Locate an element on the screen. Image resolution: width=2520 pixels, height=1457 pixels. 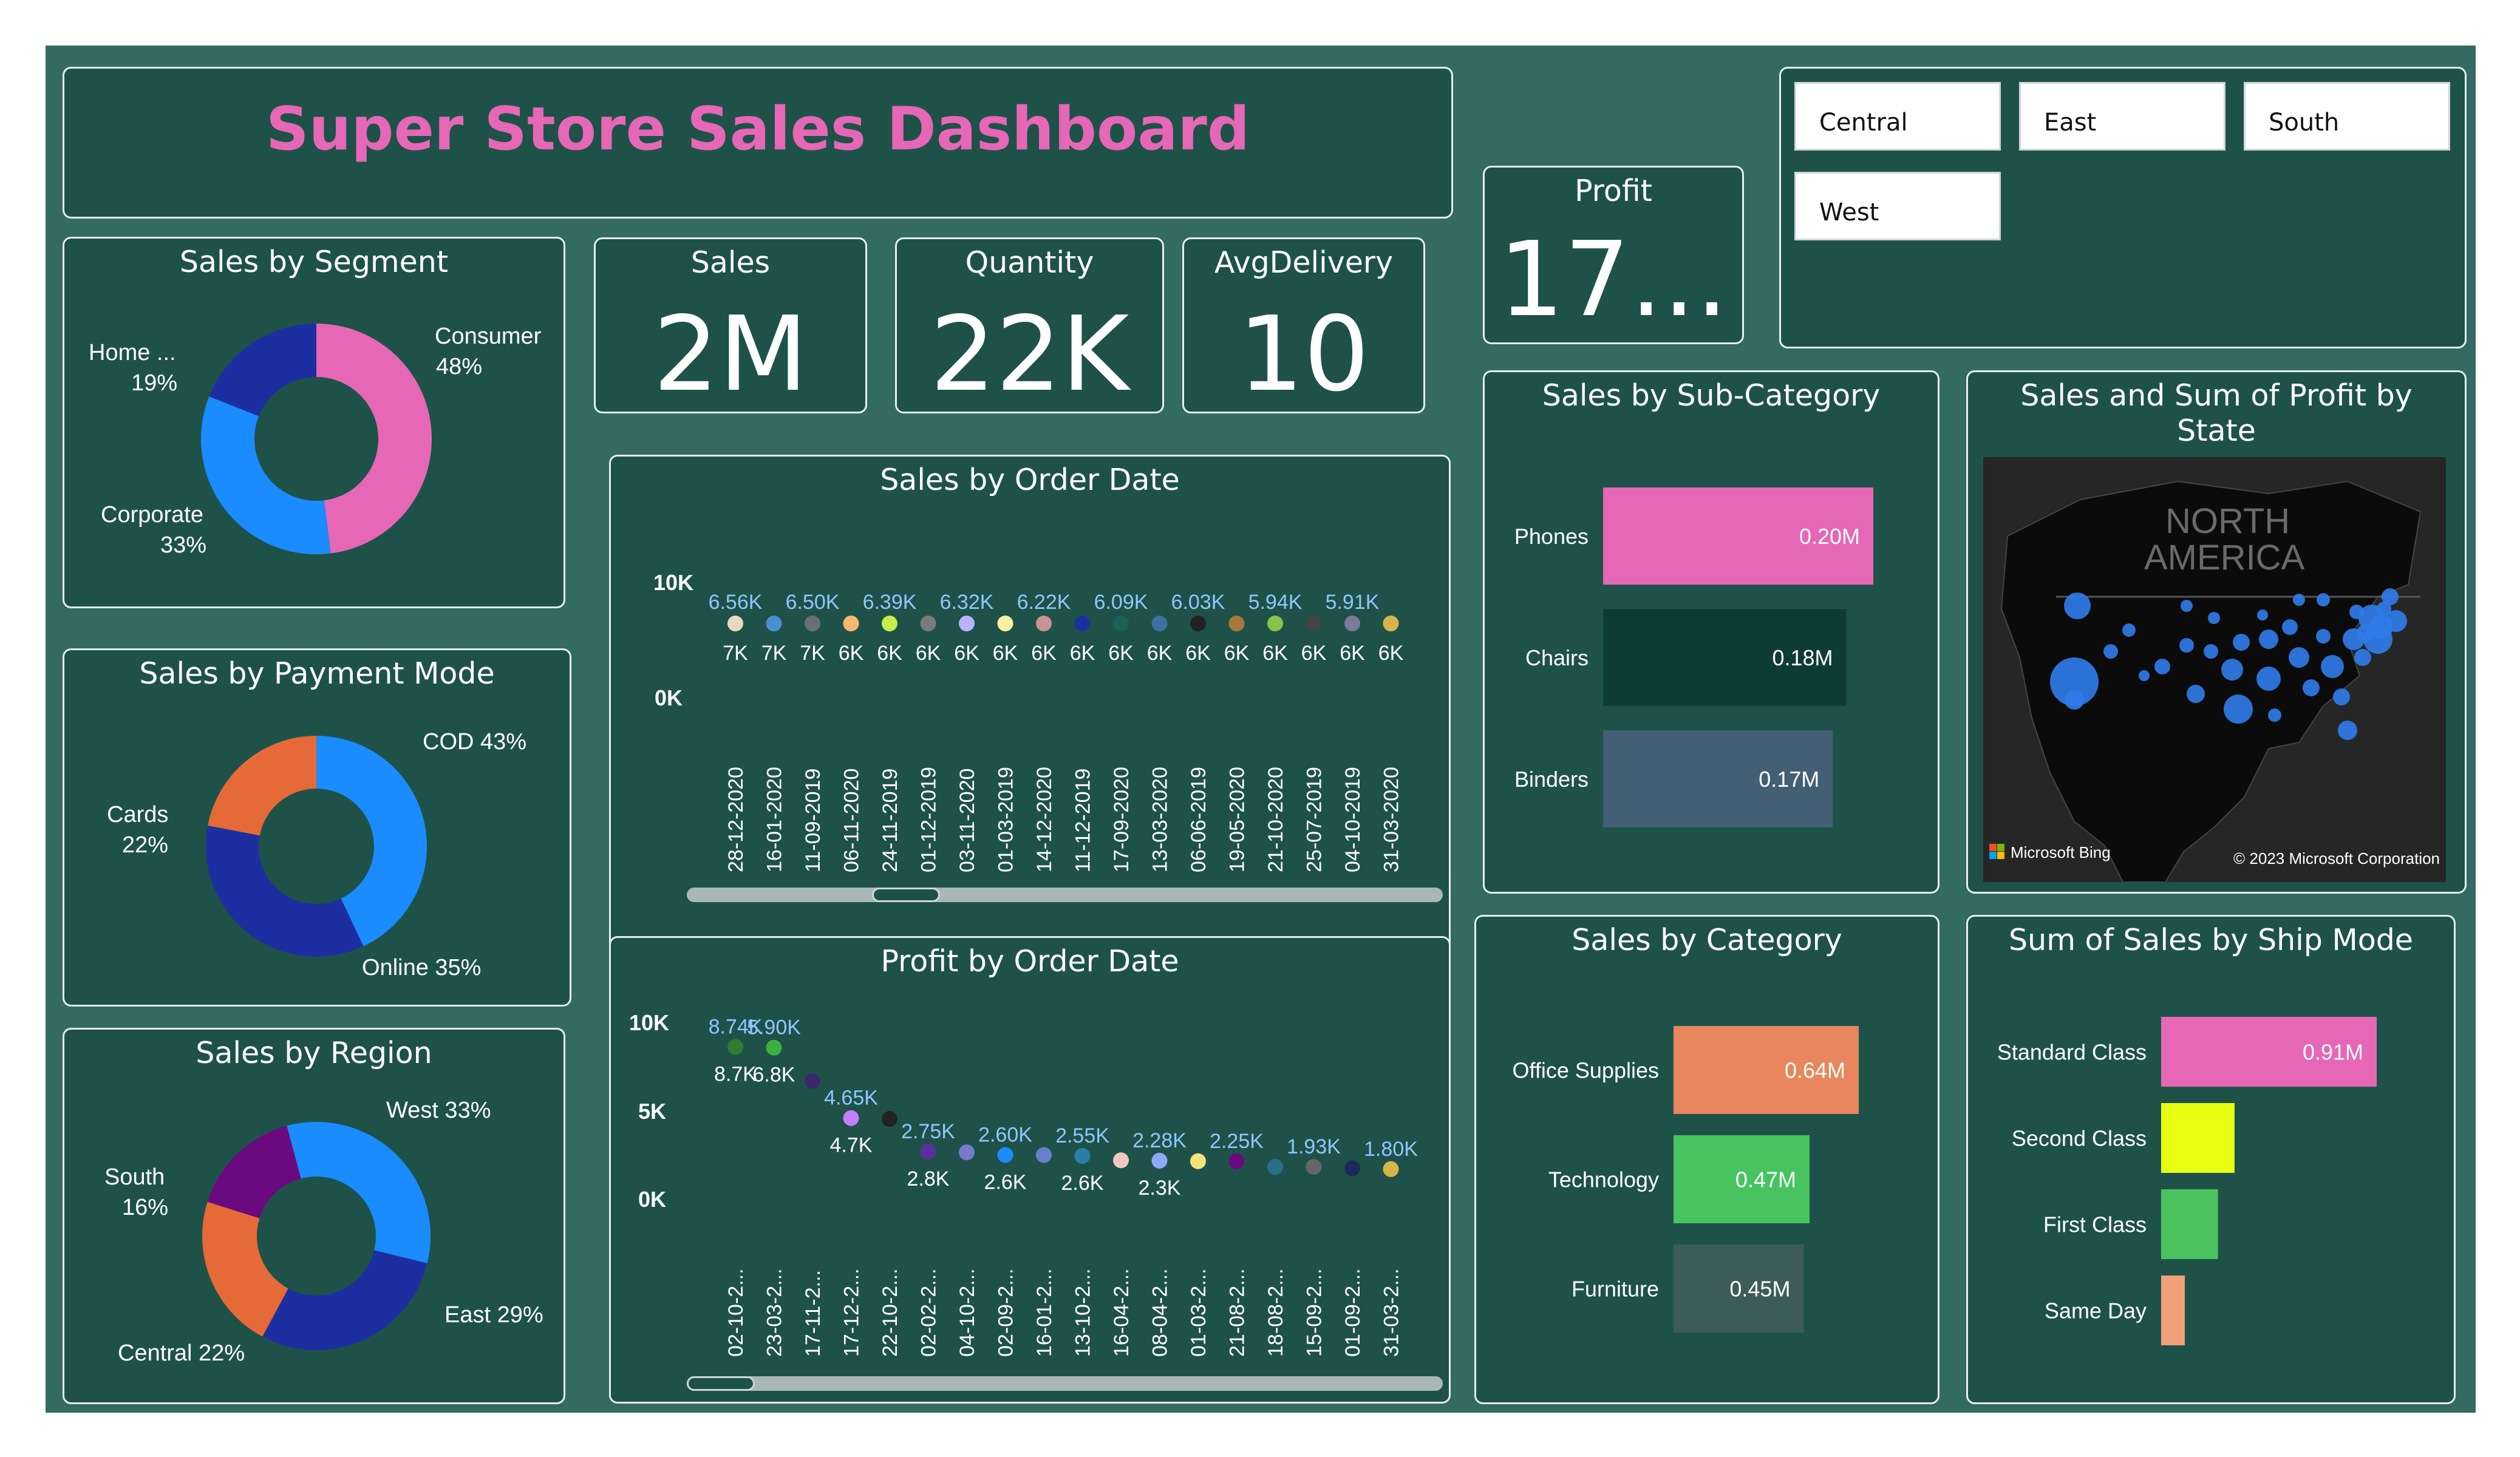
segment-pct-home: 19% is located at coordinates (154, 383).